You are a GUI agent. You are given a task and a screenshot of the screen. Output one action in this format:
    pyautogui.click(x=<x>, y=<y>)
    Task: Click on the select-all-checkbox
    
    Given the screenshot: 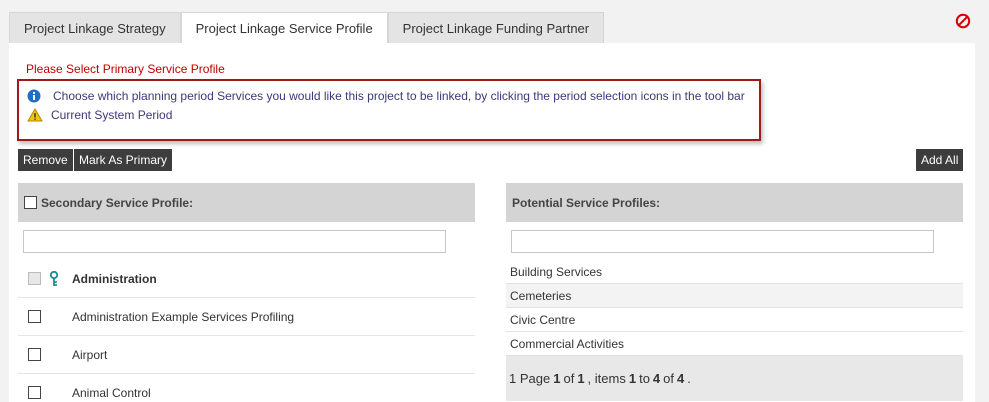 What is the action you would take?
    pyautogui.click(x=30, y=202)
    